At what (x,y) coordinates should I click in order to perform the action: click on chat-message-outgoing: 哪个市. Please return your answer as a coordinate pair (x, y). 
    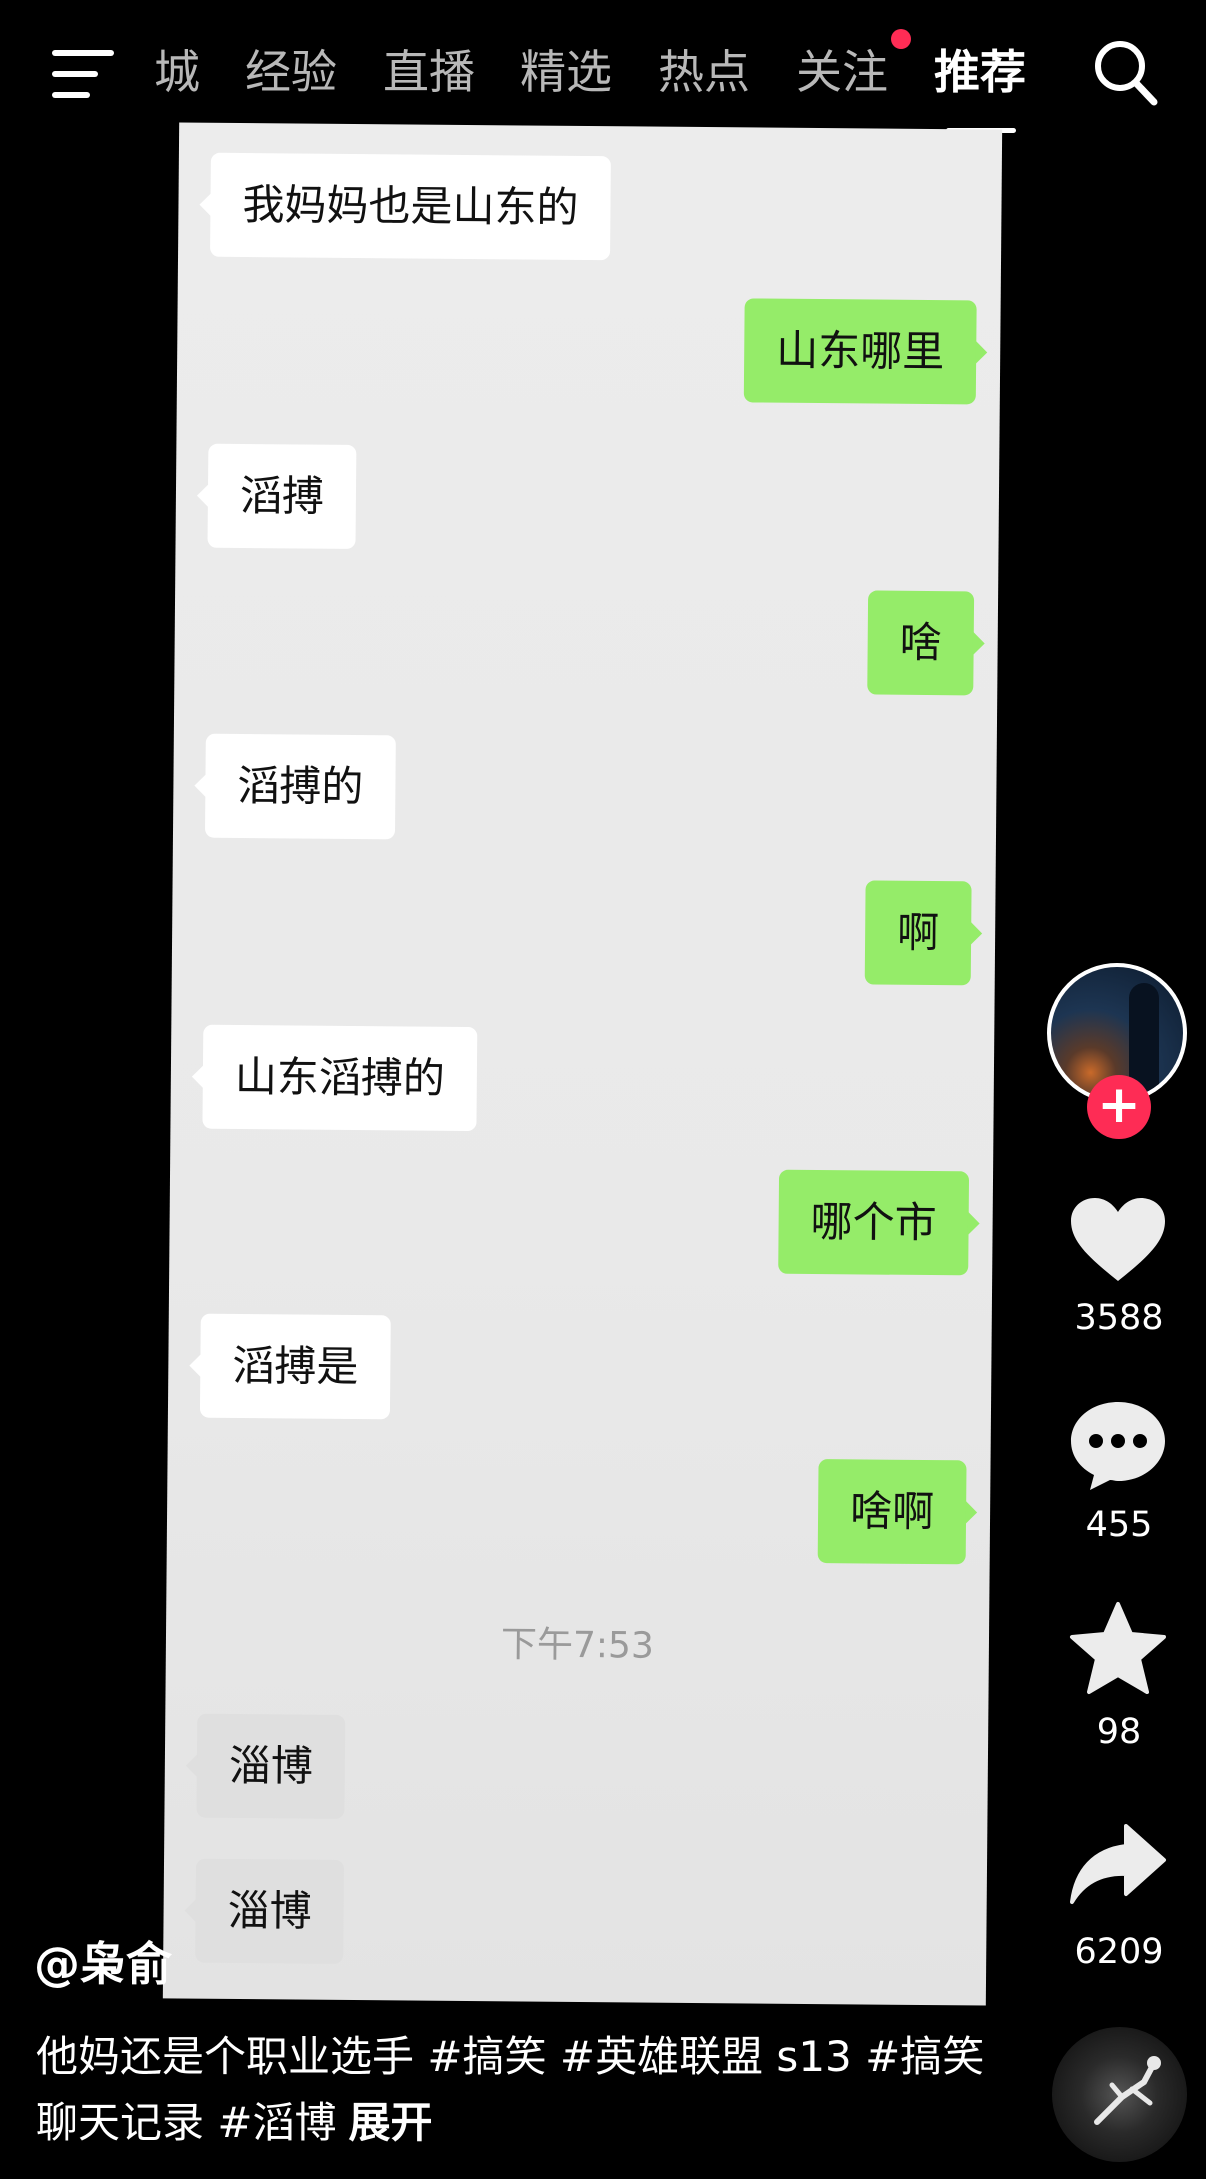
    Looking at the image, I should click on (874, 1222).